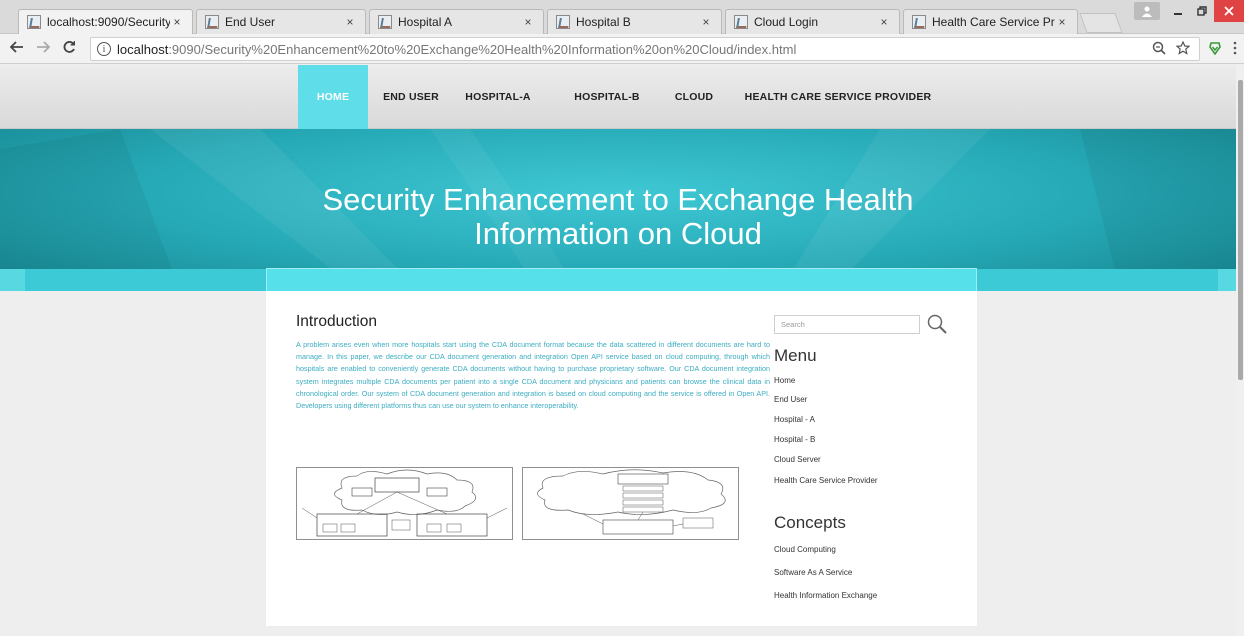 The height and width of the screenshot is (636, 1244). Describe the element at coordinates (805, 549) in the screenshot. I see `concept-link-cloud-computing: Cloud Computing` at that location.